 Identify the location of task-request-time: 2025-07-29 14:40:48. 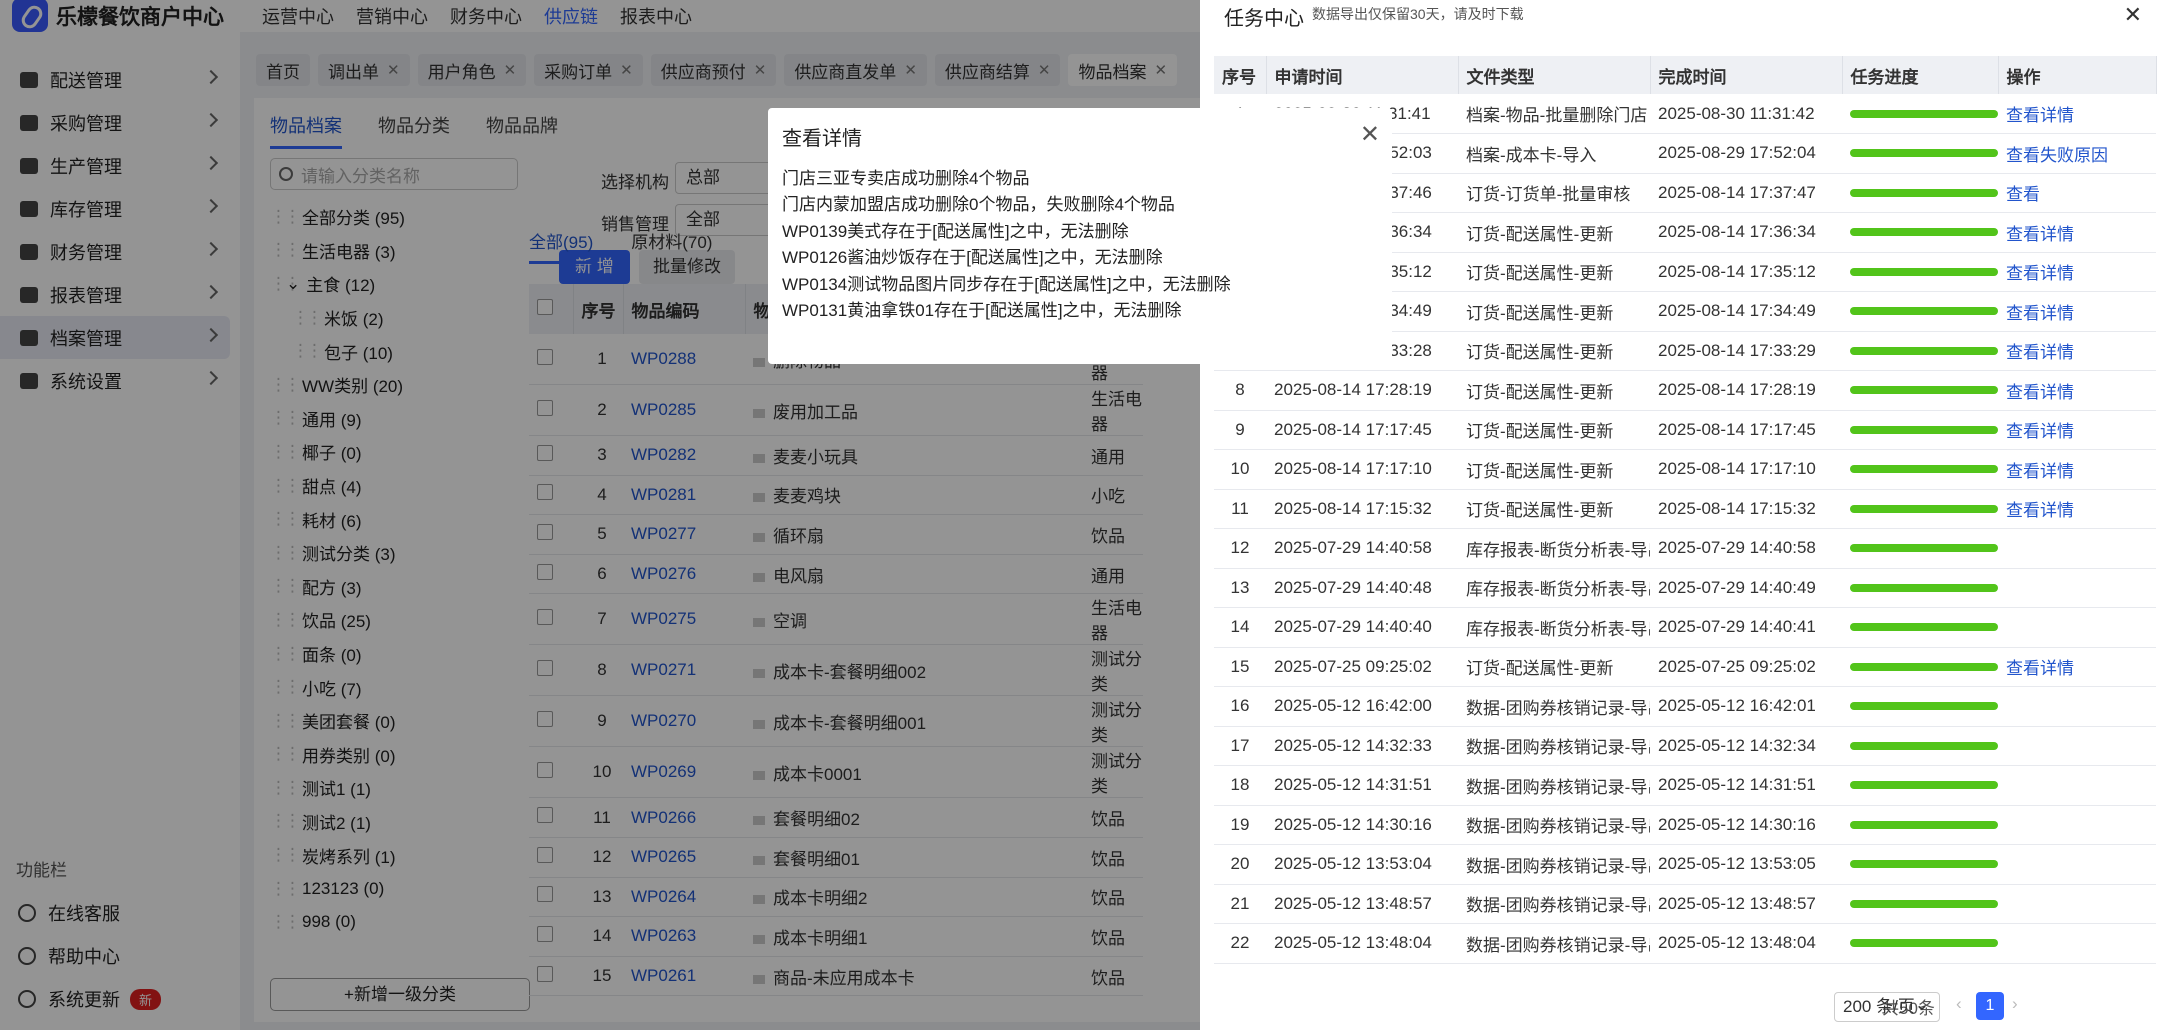
(1362, 588).